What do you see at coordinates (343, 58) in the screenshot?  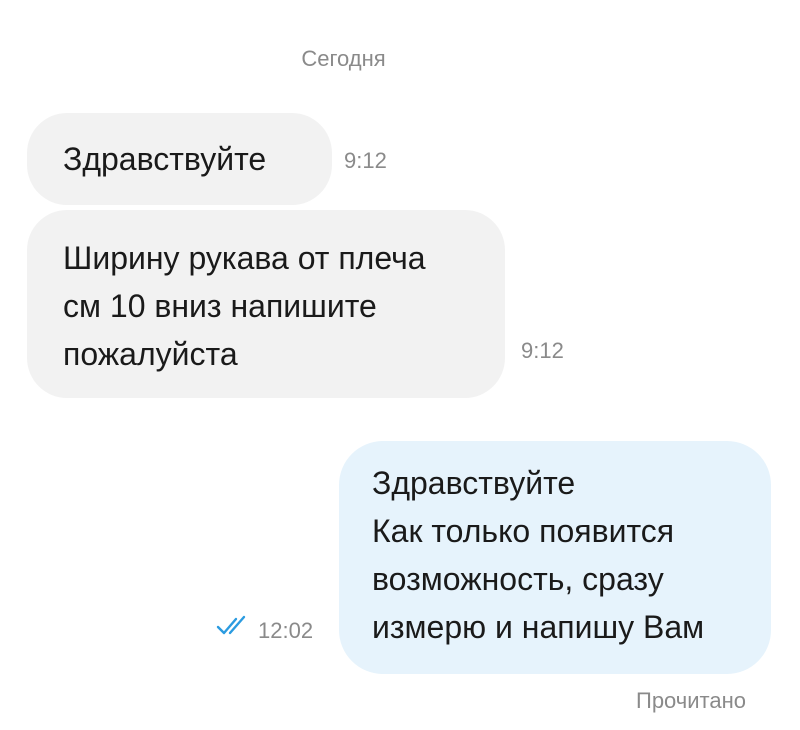 I see `date-separator: Сегодня` at bounding box center [343, 58].